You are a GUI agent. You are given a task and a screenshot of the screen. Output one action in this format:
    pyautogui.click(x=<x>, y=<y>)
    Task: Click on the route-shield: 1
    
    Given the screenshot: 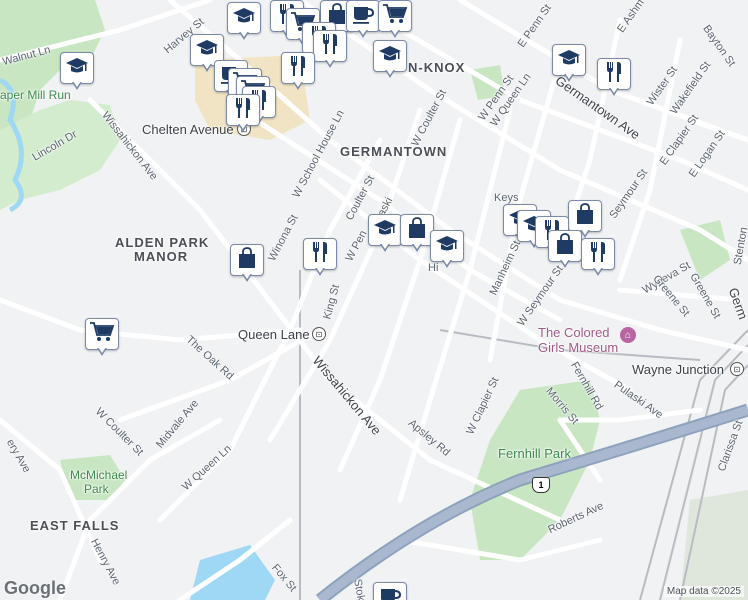 What is the action you would take?
    pyautogui.click(x=541, y=485)
    